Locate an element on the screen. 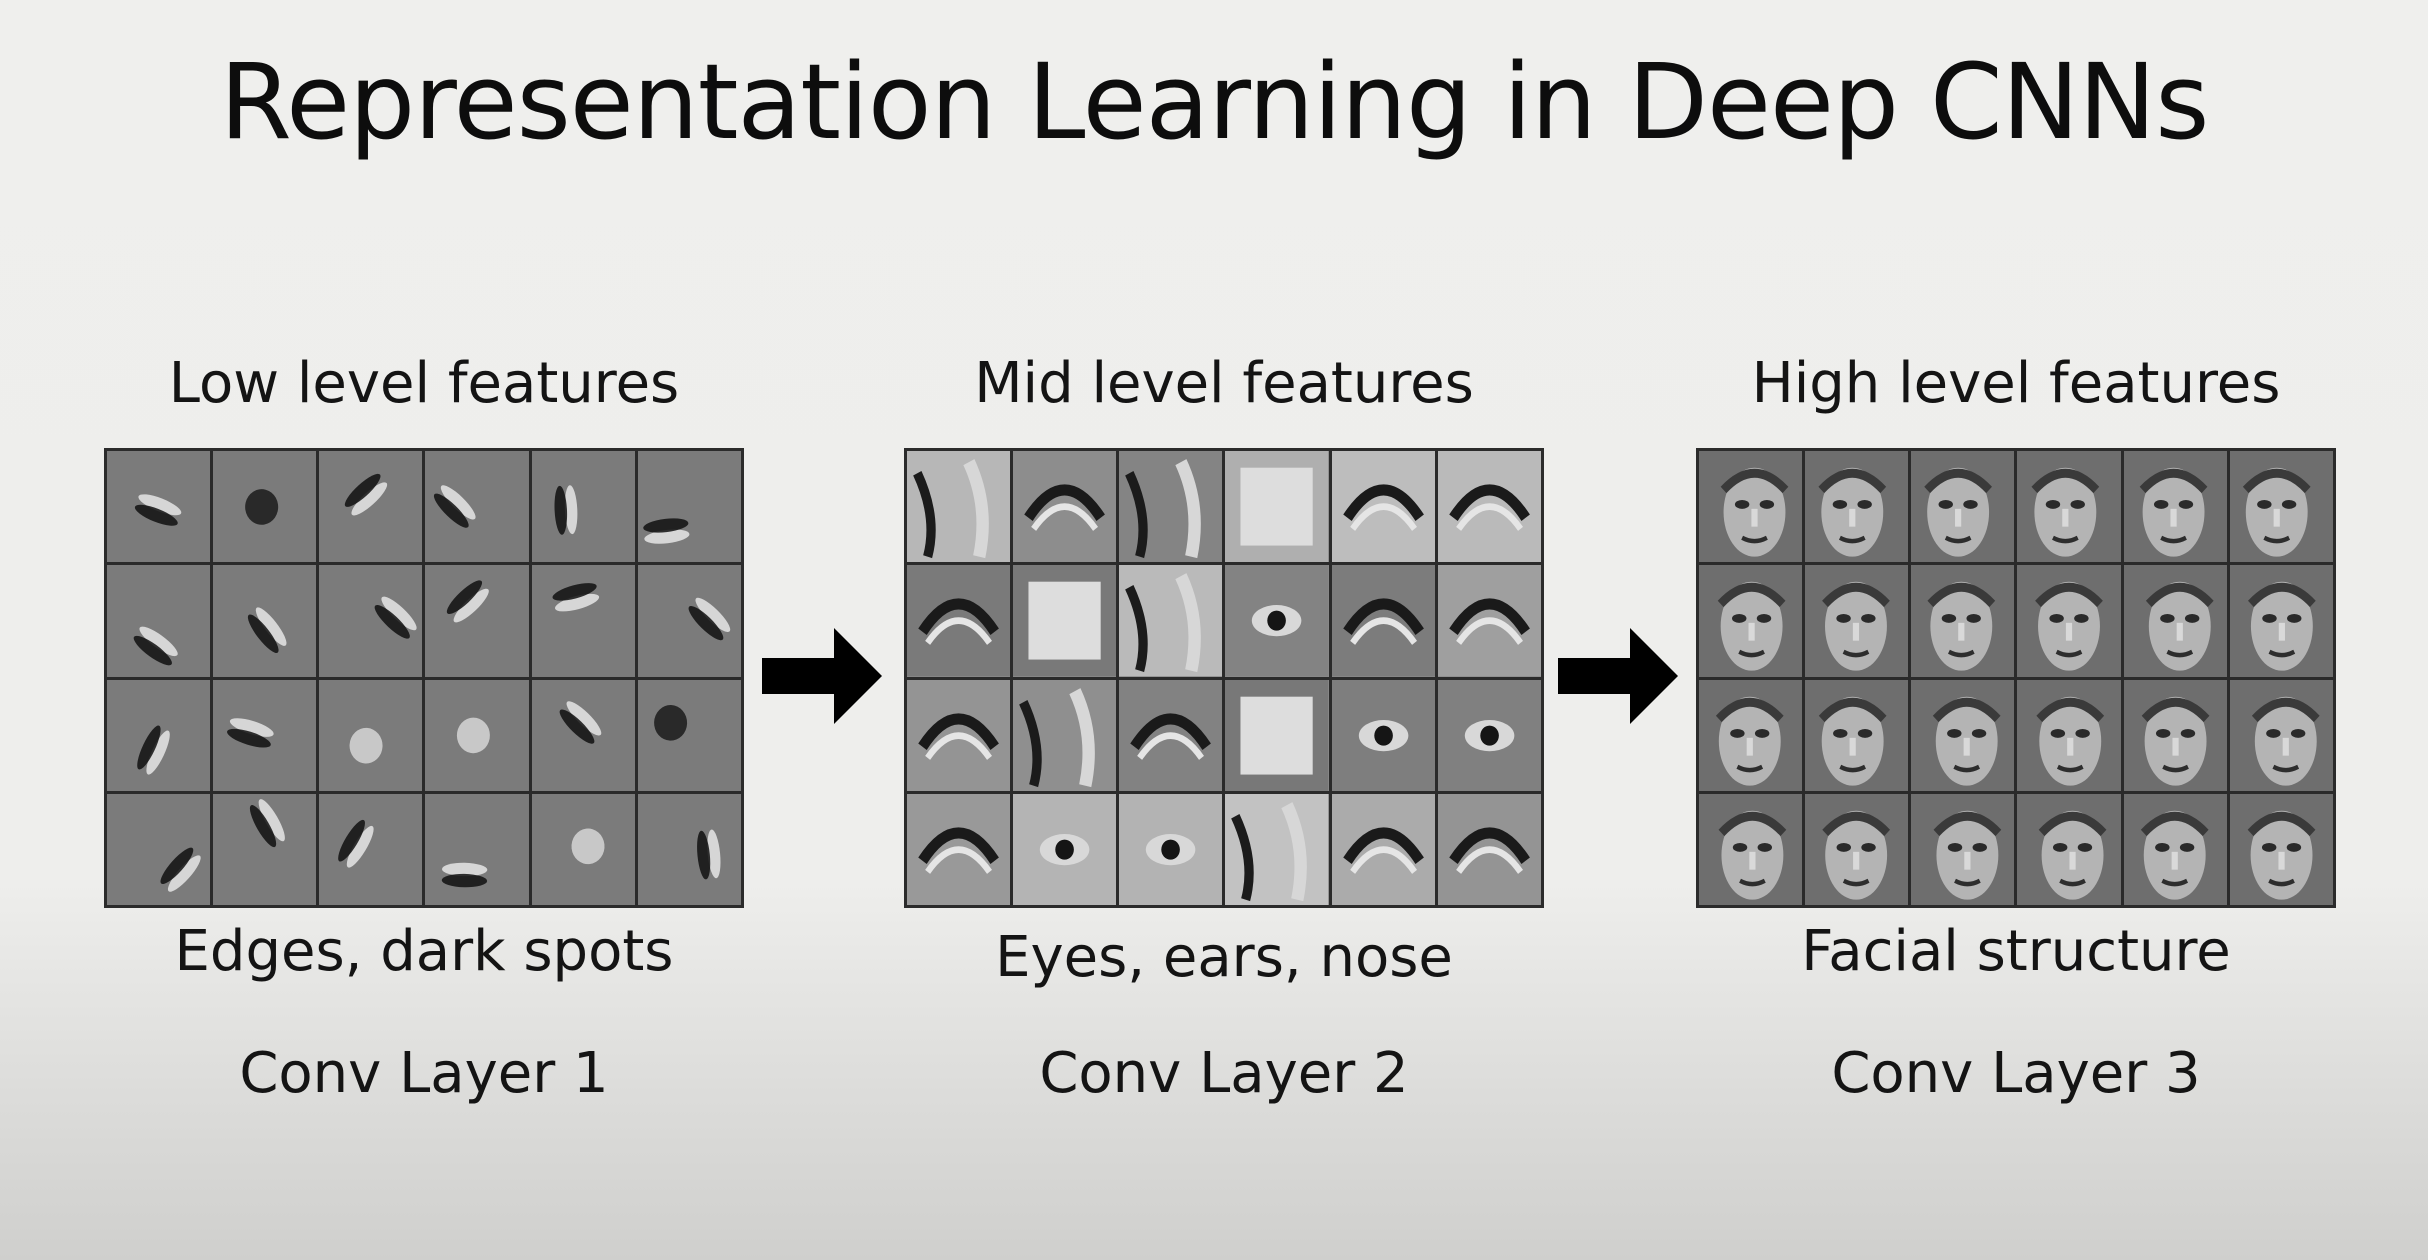  stage-layer-label: Conv Layer 3 is located at coordinates (2016, 1073).